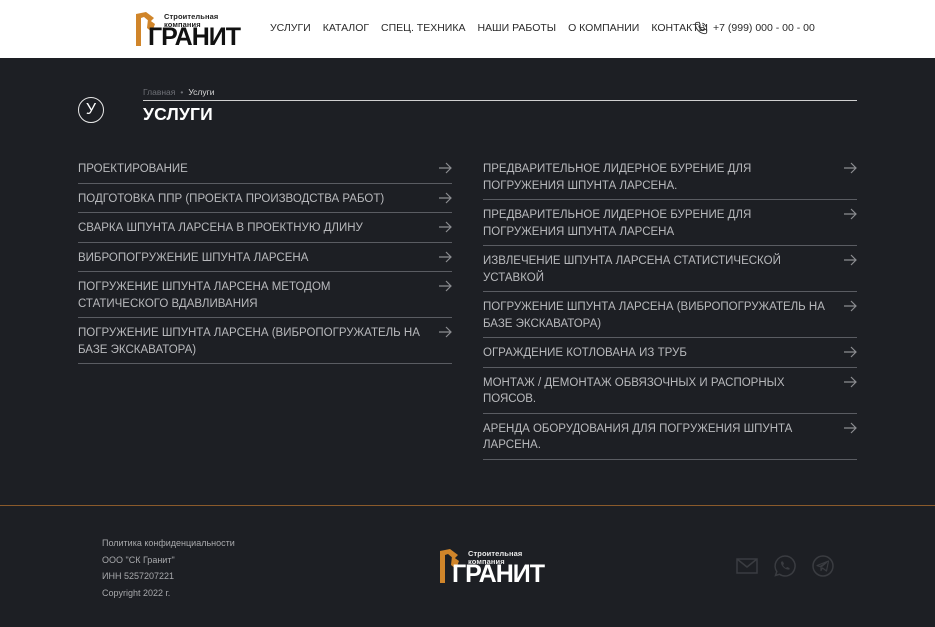 This screenshot has width=935, height=627. I want to click on breadcrumb: Главная • Услуги, so click(178, 92).